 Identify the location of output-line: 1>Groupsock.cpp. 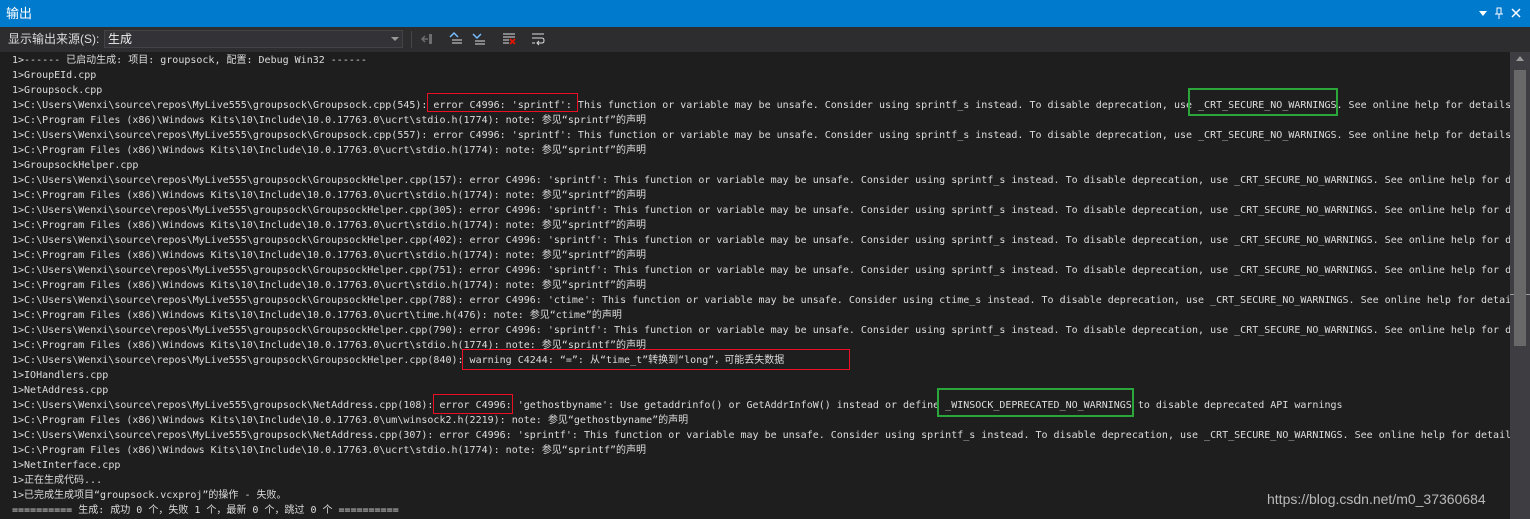
(57, 90).